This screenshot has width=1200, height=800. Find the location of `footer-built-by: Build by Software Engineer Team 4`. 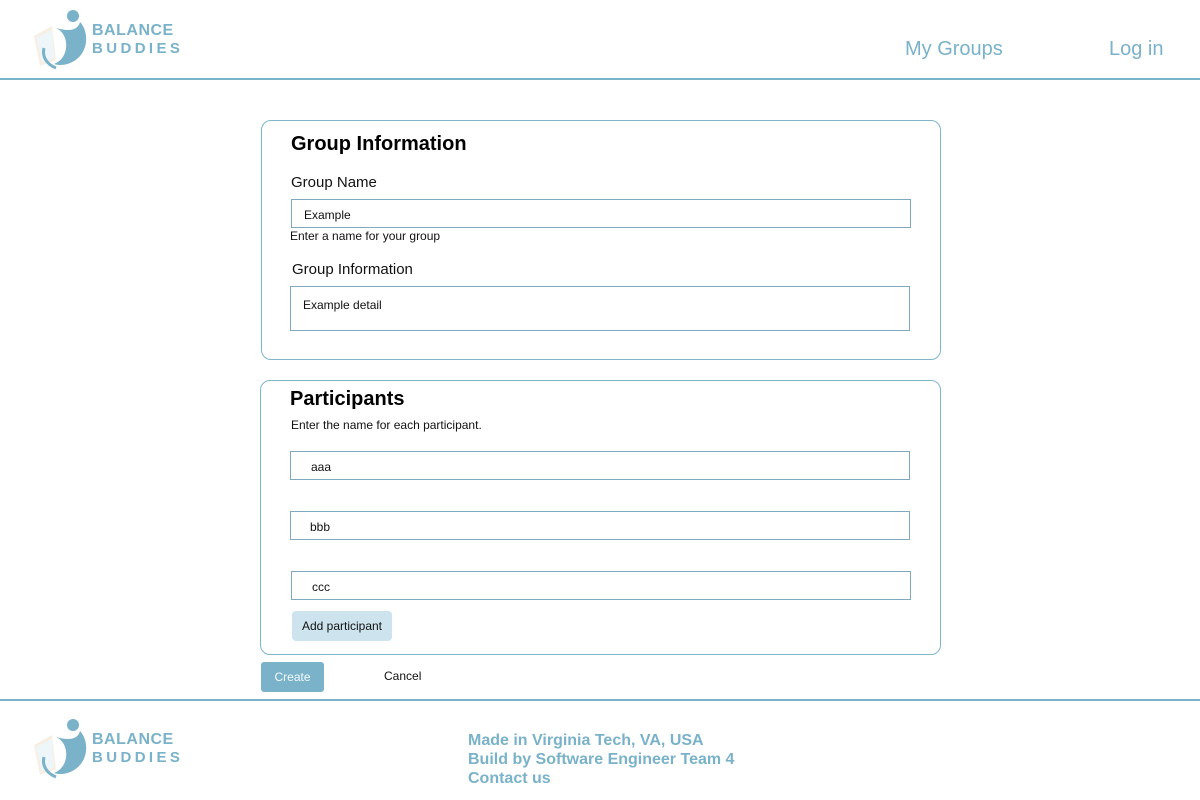

footer-built-by: Build by Software Engineer Team 4 is located at coordinates (601, 759).